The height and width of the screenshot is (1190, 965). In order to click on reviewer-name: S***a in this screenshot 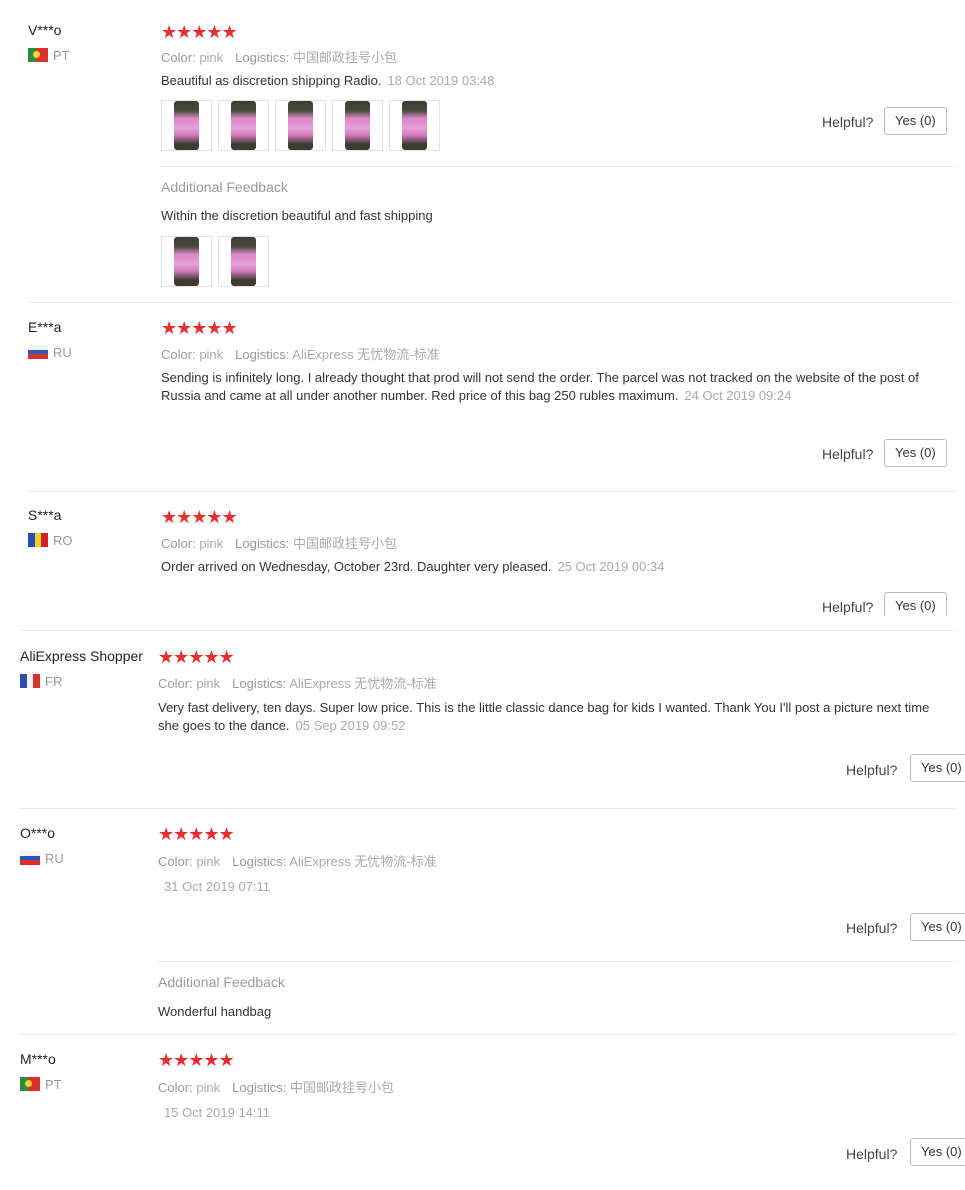, I will do `click(45, 515)`.